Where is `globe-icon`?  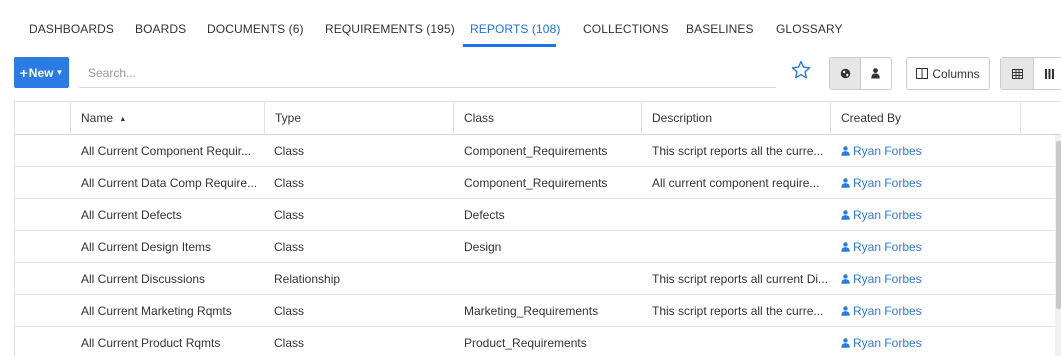 globe-icon is located at coordinates (845, 73).